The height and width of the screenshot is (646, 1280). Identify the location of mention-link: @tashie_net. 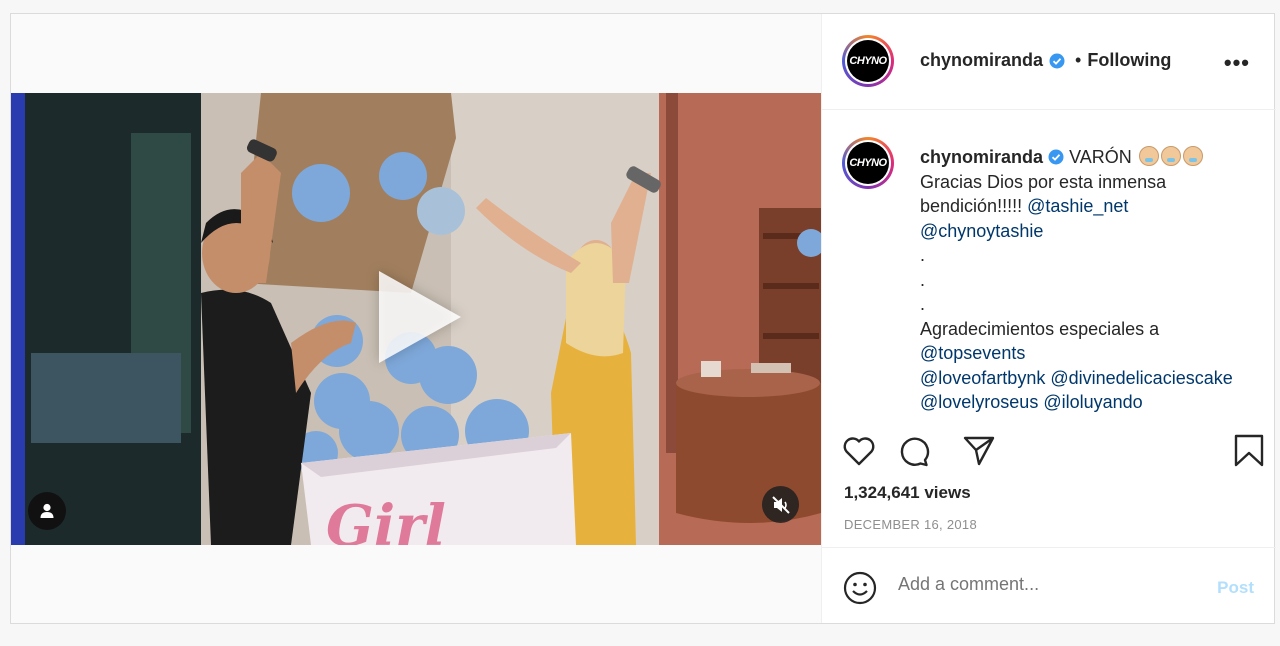
(1077, 206).